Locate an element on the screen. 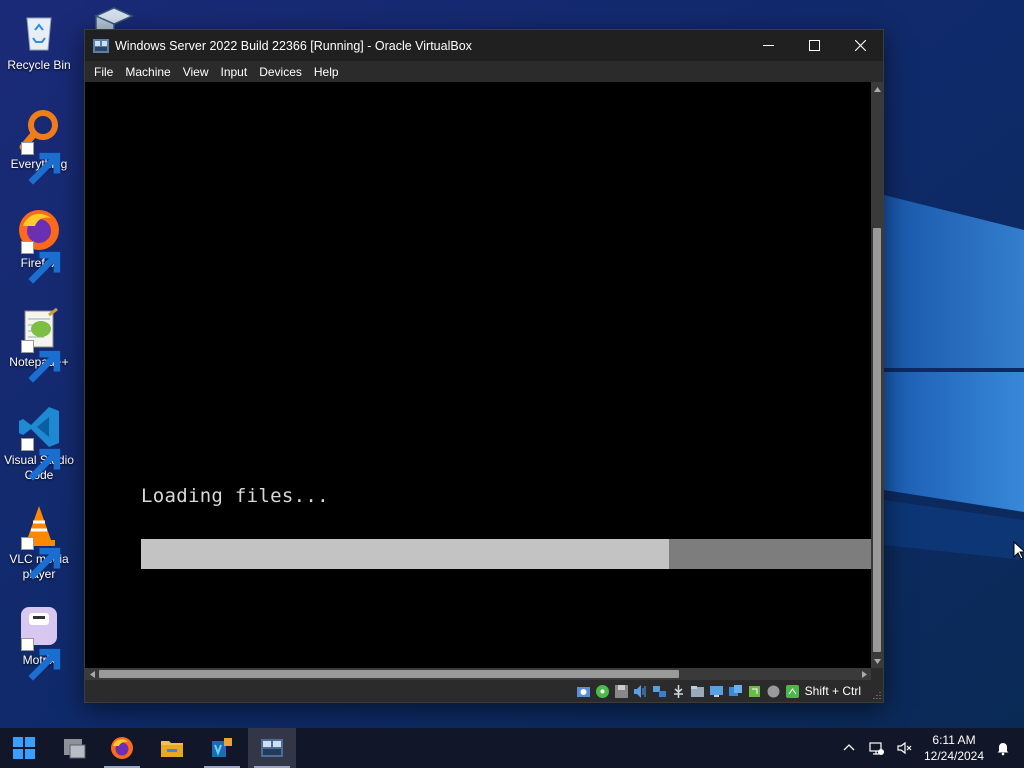 The height and width of the screenshot is (768, 1024). scroll-corner is located at coordinates (877, 674).